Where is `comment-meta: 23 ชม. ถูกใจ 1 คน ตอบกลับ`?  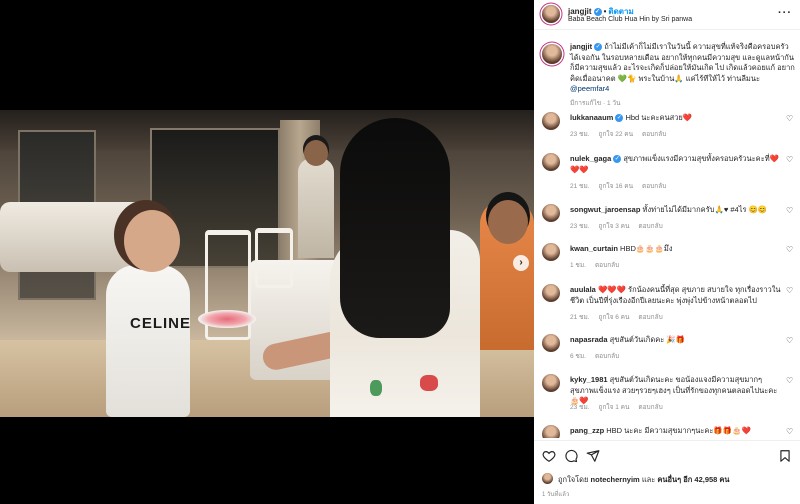
comment-meta: 23 ชม. ถูกใจ 1 คน ตอบกลับ is located at coordinates (621, 407).